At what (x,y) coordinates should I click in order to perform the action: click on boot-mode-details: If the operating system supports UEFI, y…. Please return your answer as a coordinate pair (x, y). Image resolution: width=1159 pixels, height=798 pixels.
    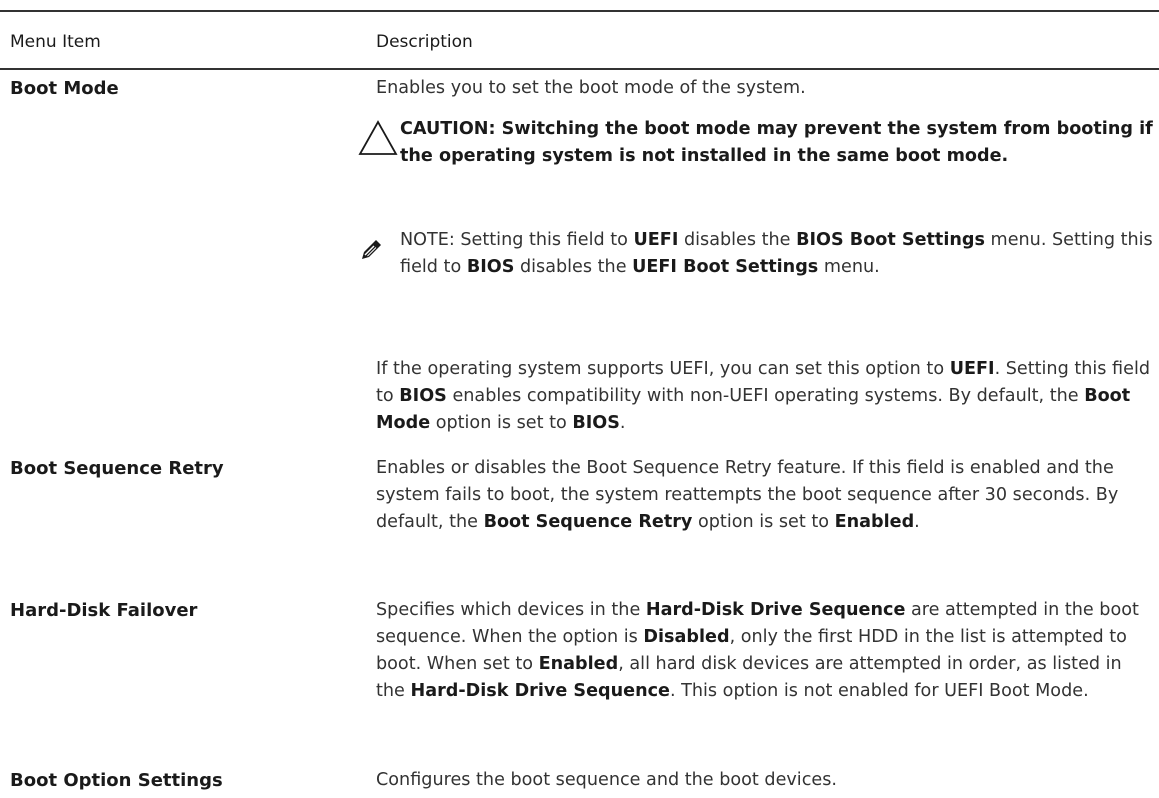
    Looking at the image, I should click on (763, 396).